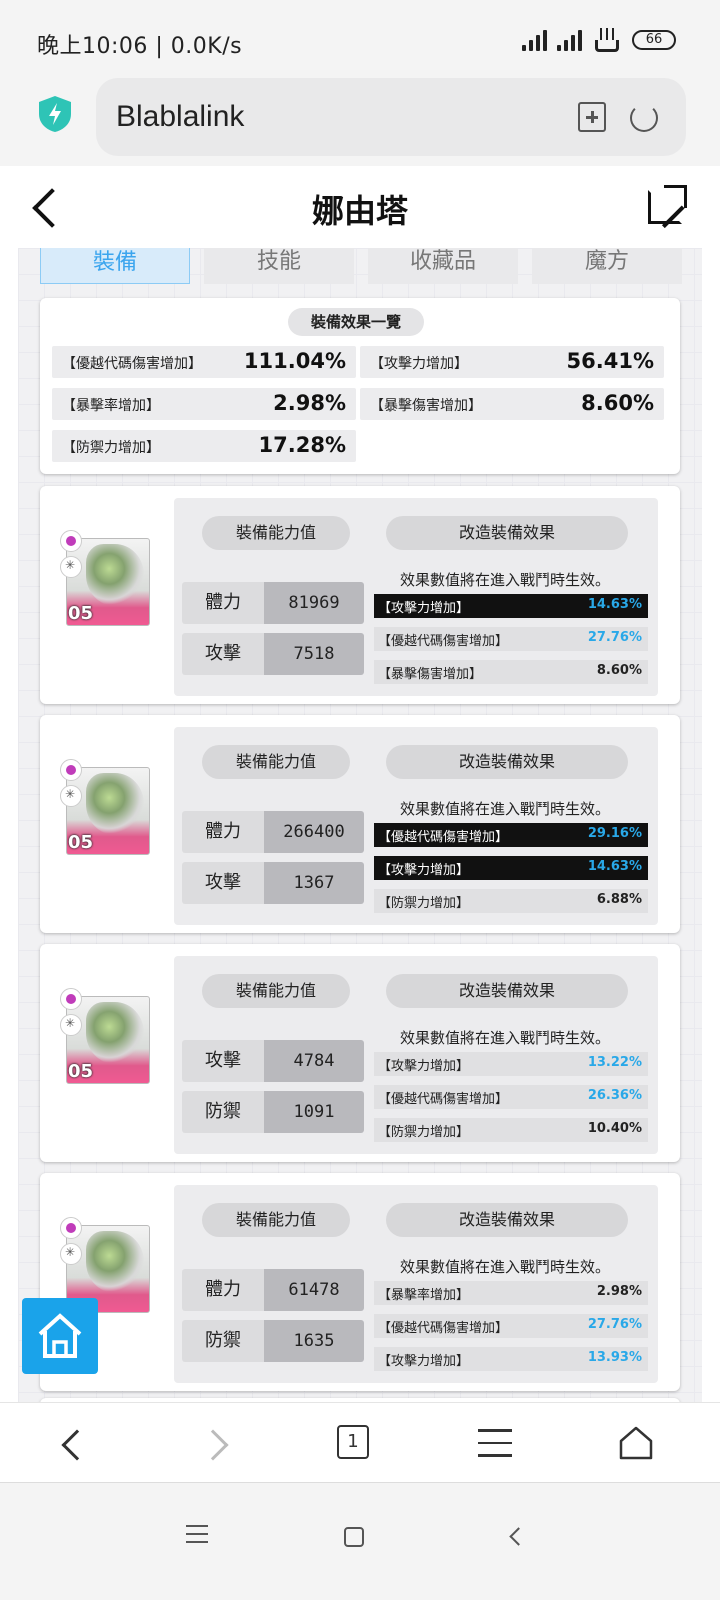 The image size is (720, 1600). Describe the element at coordinates (223, 654) in the screenshot. I see `stat-label: 攻擊` at that location.